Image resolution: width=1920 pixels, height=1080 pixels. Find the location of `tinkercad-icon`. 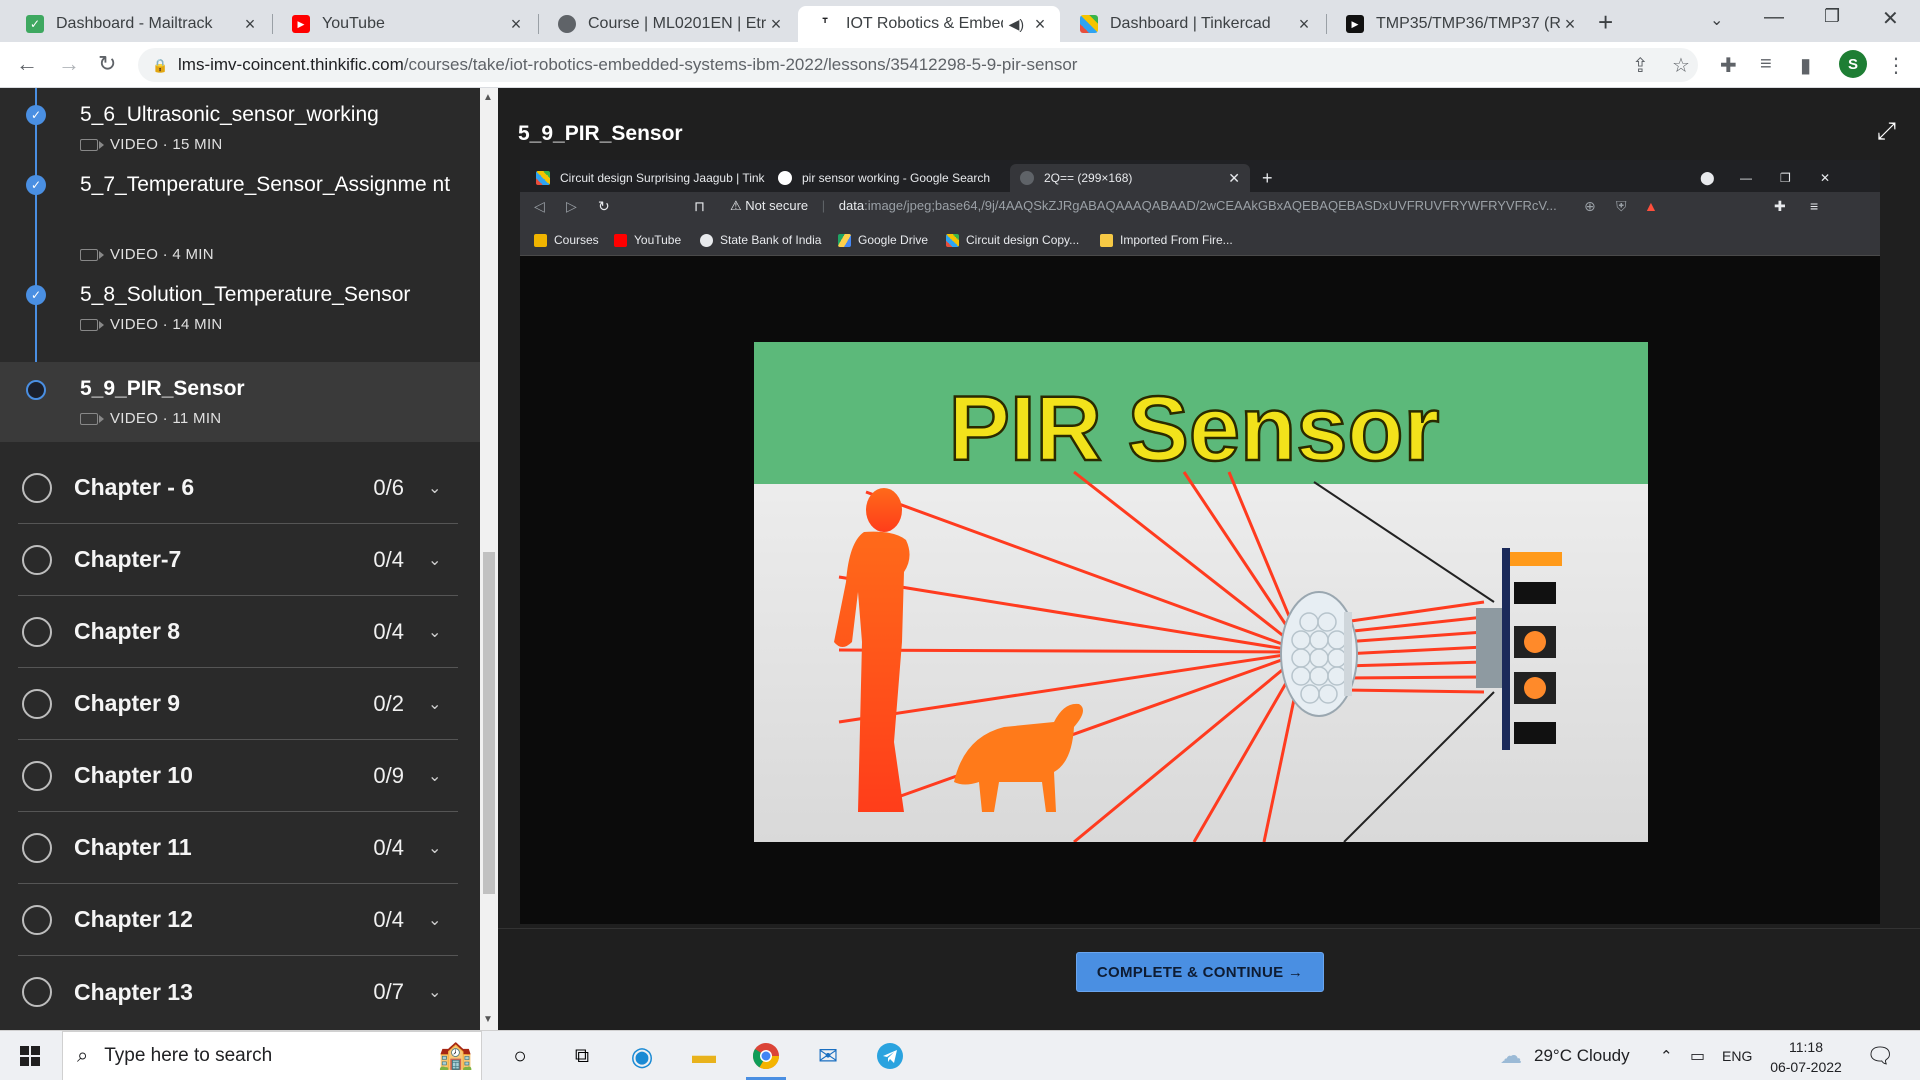

tinkercad-icon is located at coordinates (543, 178).